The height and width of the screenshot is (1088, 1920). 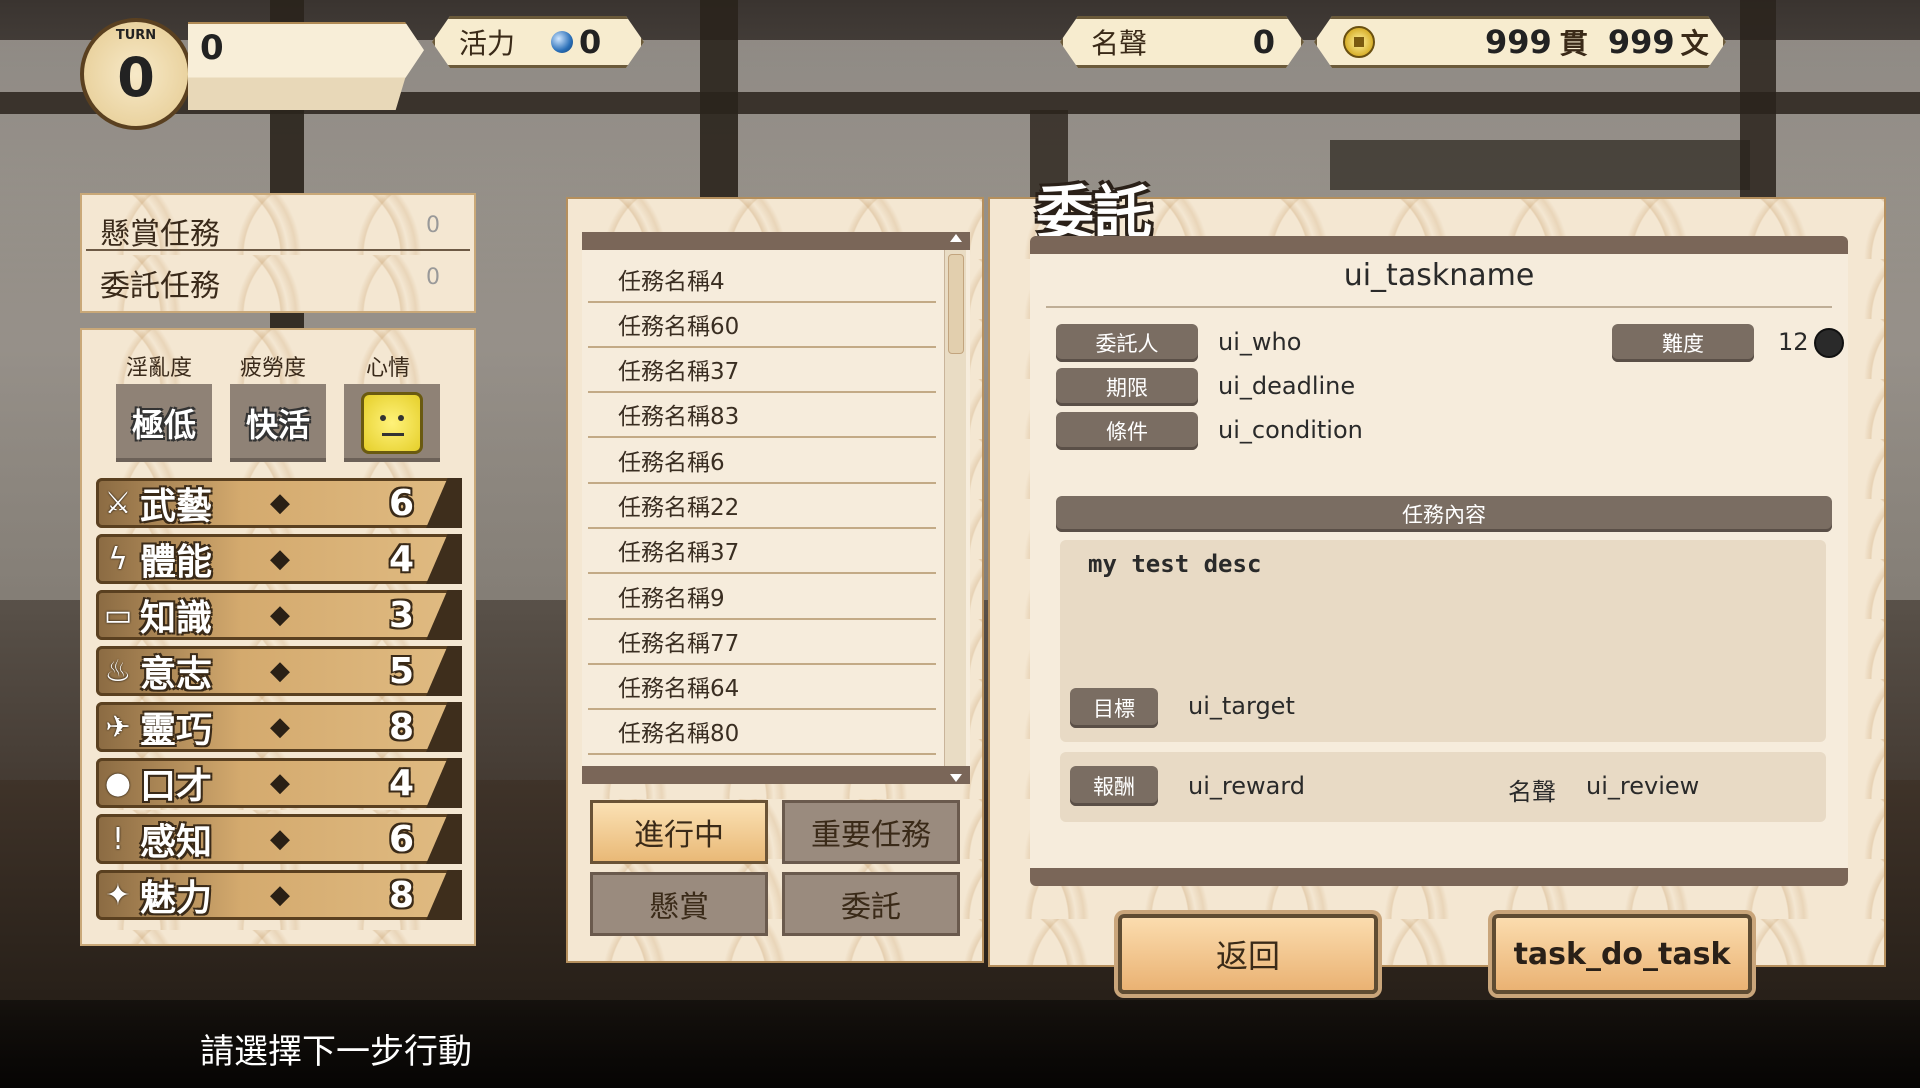 What do you see at coordinates (1127, 343) in the screenshot?
I see `client-label: 委託人` at bounding box center [1127, 343].